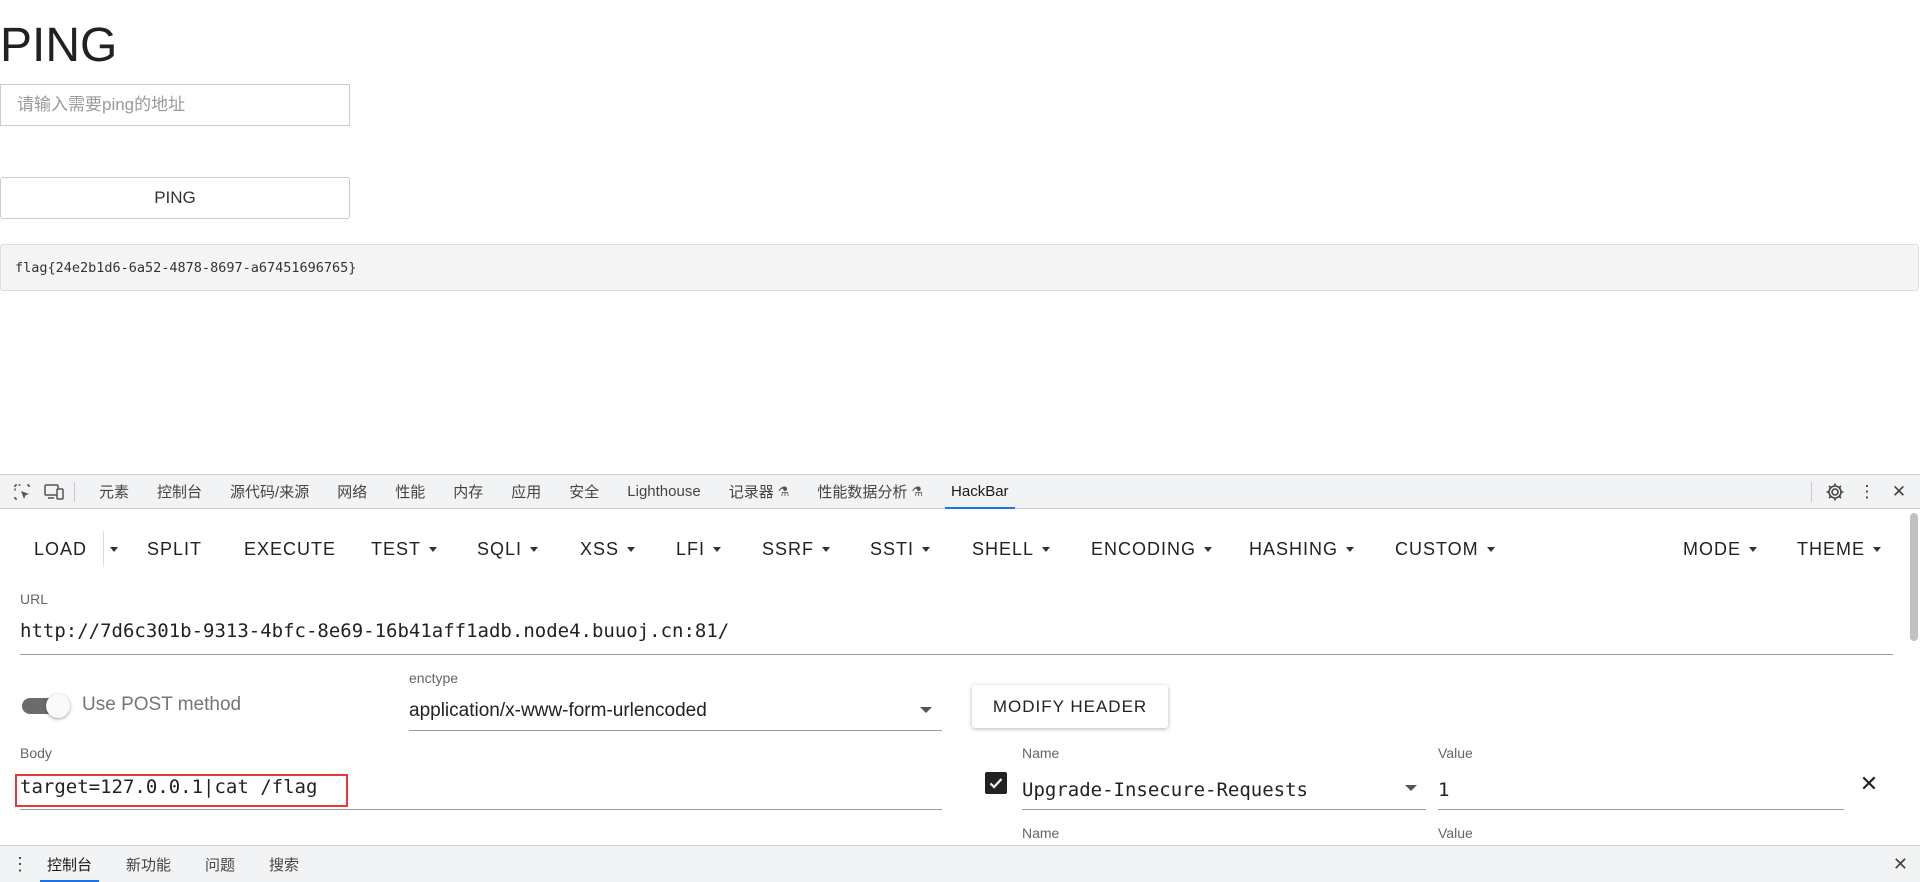  What do you see at coordinates (220, 864) in the screenshot?
I see `drawer-tab-issues: 问题` at bounding box center [220, 864].